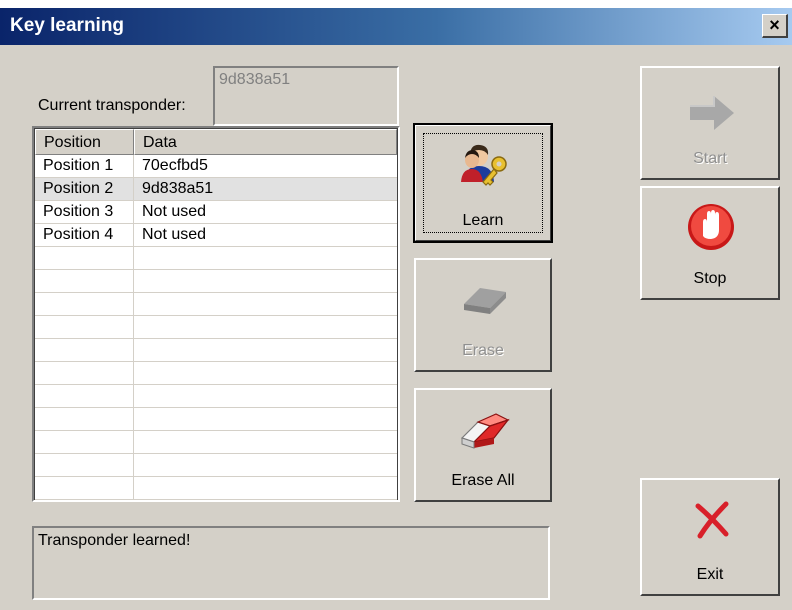 This screenshot has width=792, height=610. What do you see at coordinates (178, 188) in the screenshot?
I see `data-cell: 9d838a51` at bounding box center [178, 188].